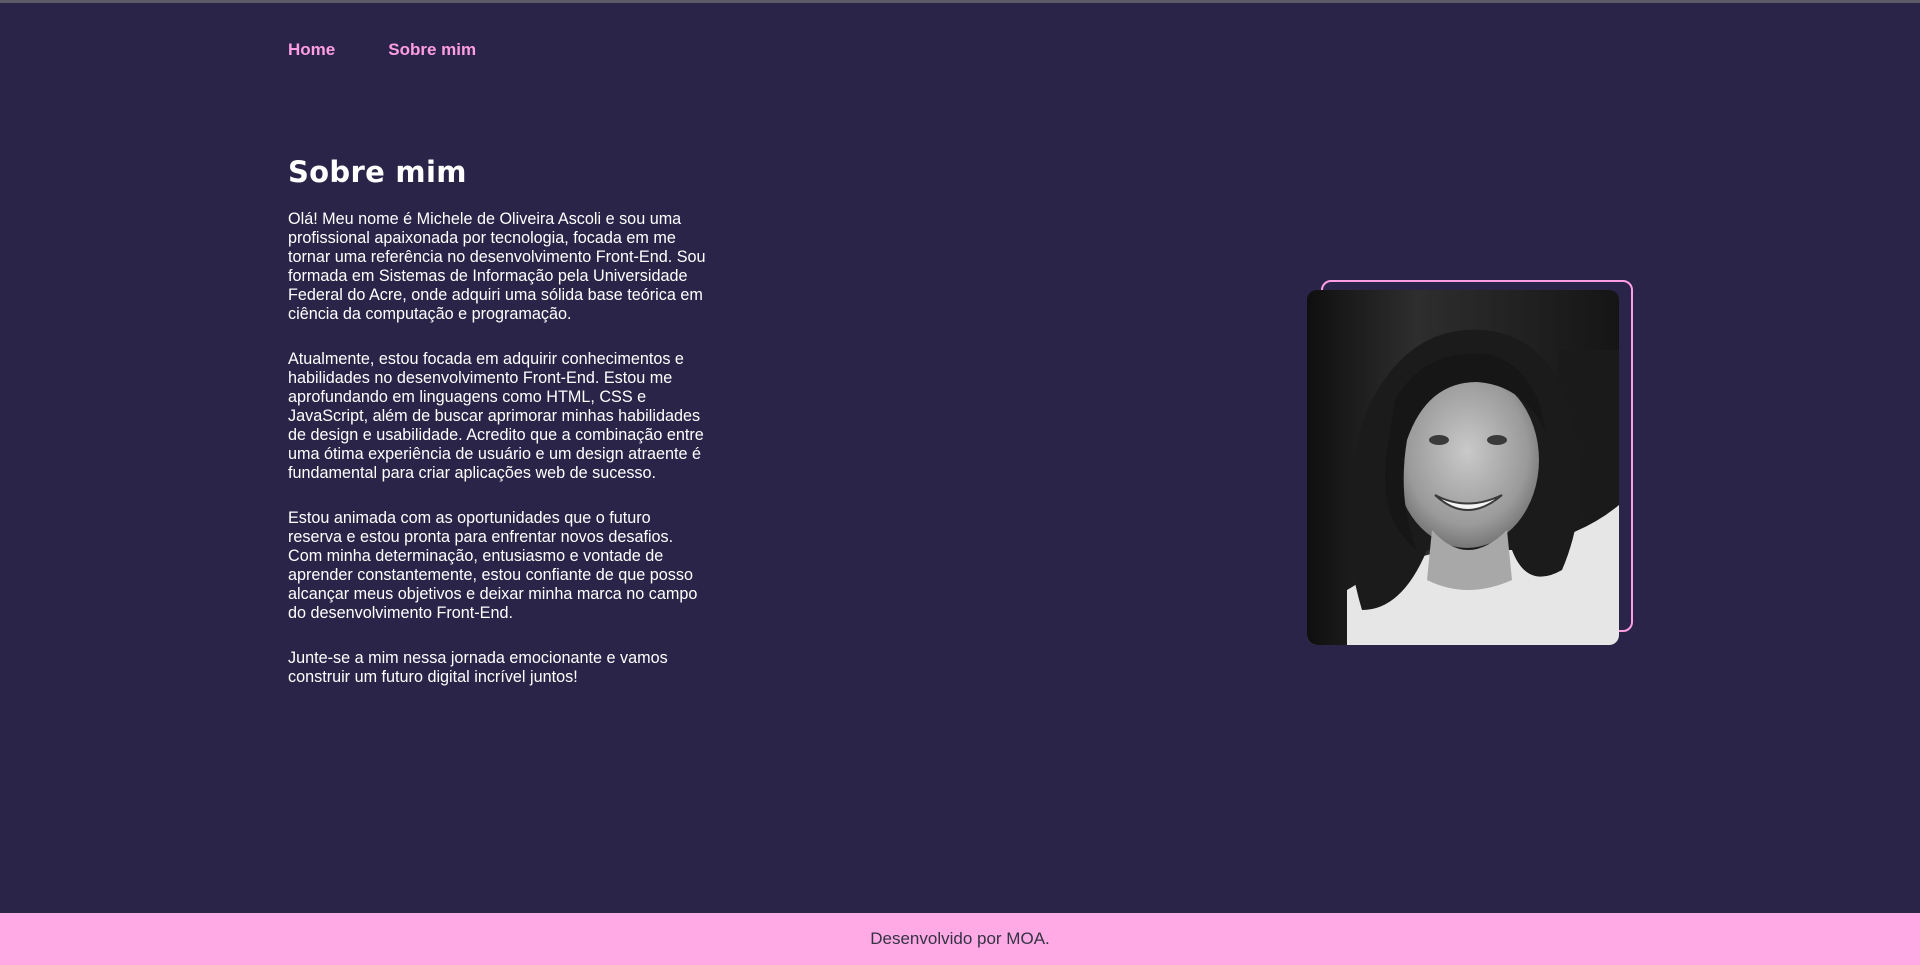  I want to click on footer: Desenvolvido por MOA., so click(960, 939).